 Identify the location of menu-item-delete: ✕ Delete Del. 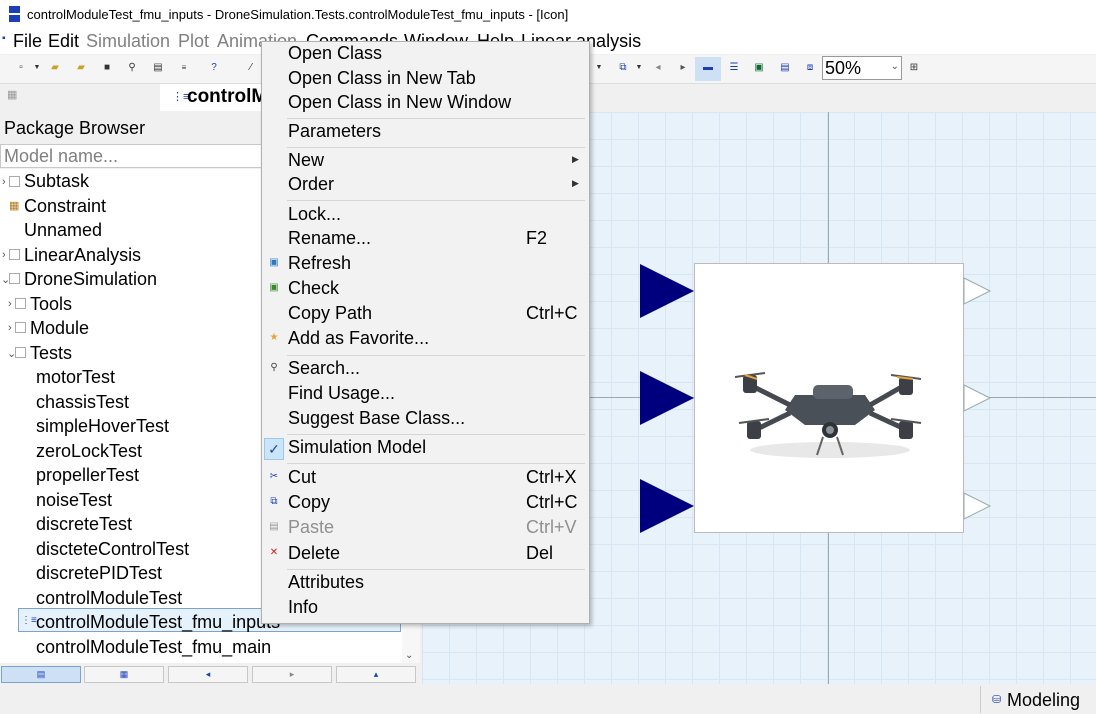
(425, 555).